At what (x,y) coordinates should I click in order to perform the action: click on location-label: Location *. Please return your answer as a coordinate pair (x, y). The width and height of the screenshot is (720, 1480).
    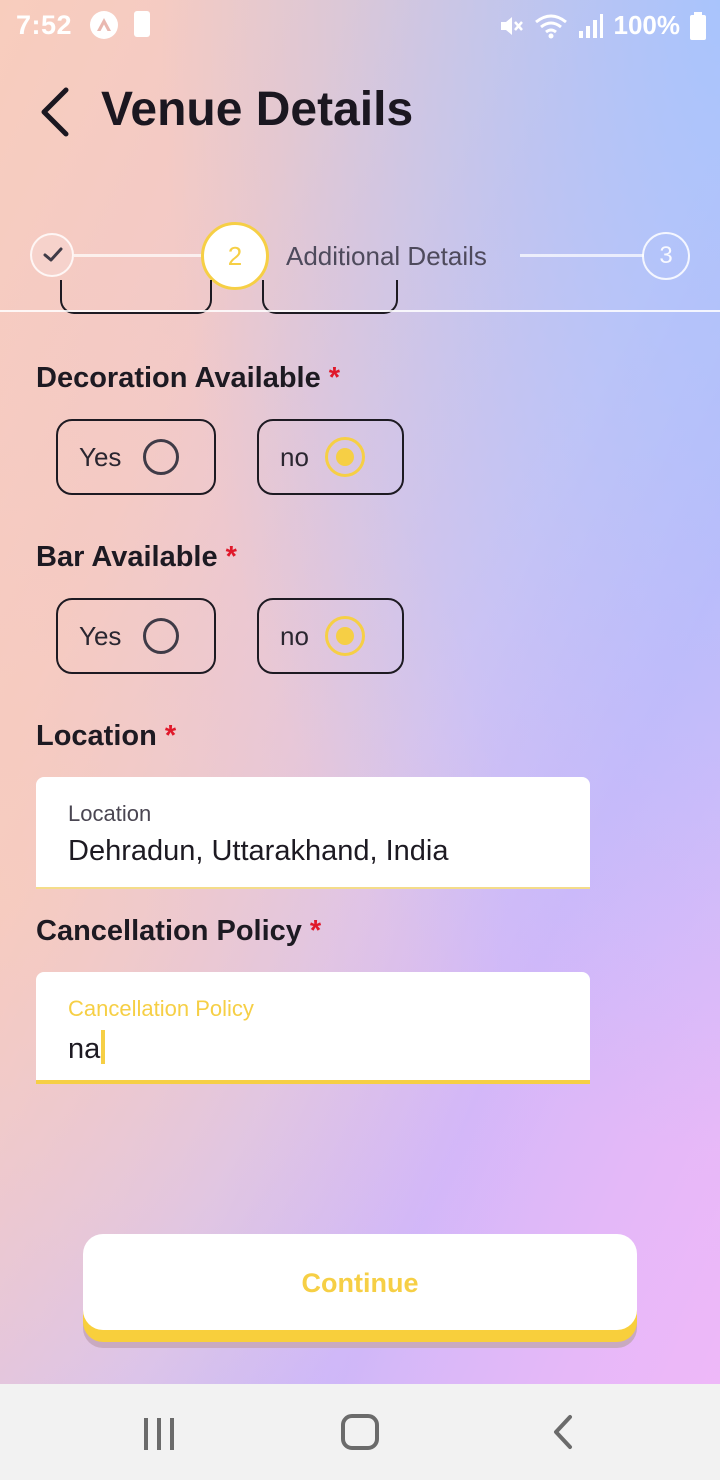
    Looking at the image, I should click on (106, 736).